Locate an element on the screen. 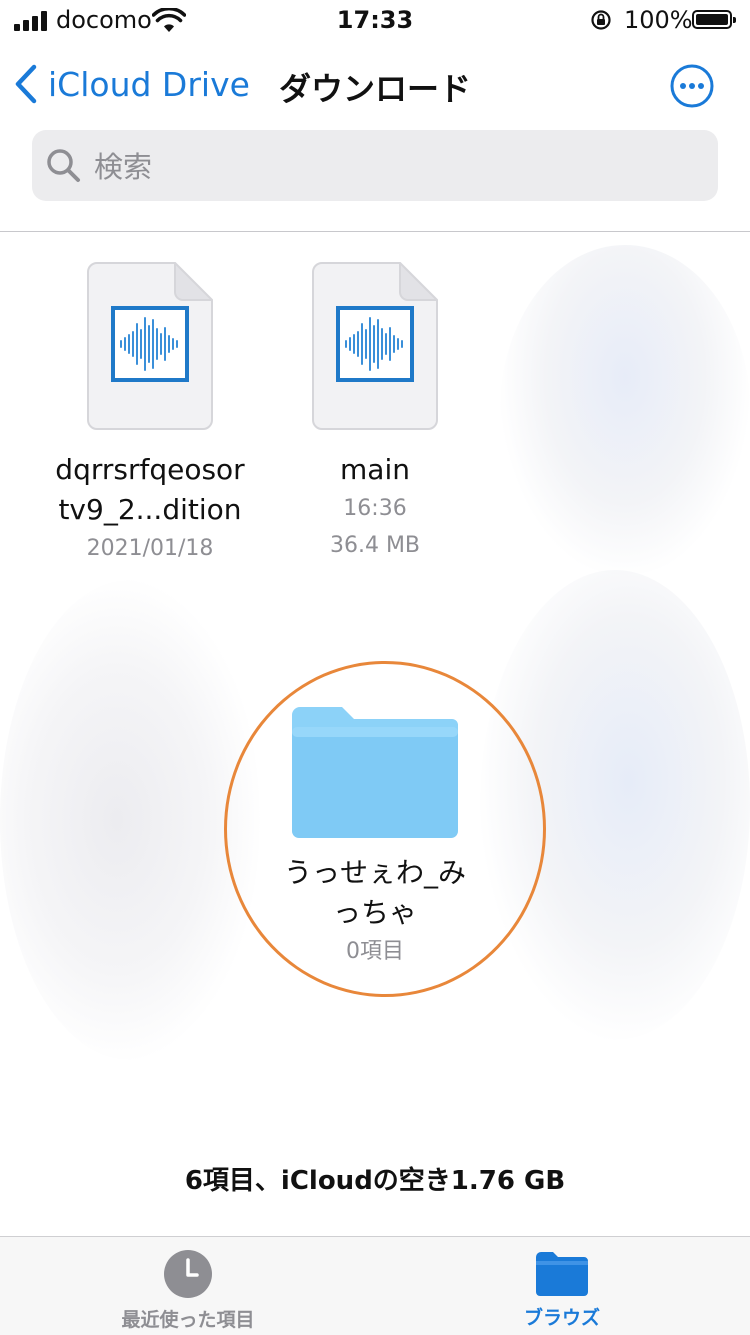 The image size is (750, 1335). tab-bar: 最近使った項目 ブラウズ is located at coordinates (375, 1285).